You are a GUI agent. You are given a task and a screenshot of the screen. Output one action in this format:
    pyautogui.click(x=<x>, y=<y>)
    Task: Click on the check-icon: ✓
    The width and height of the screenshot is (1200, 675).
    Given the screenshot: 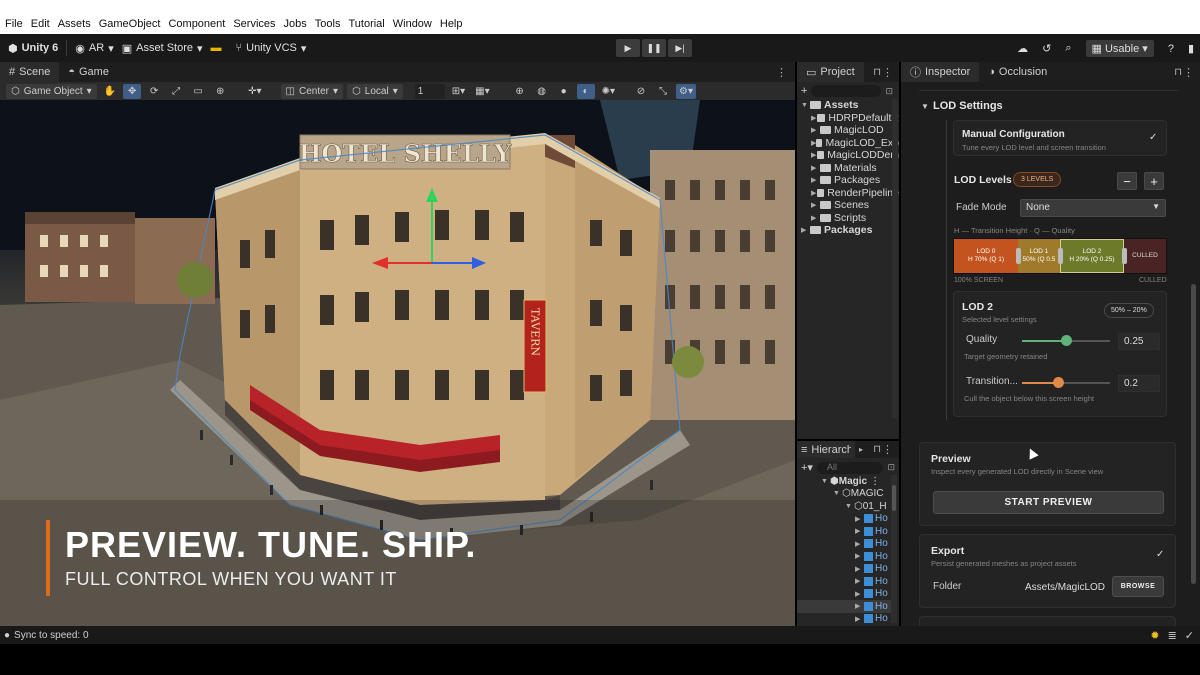 What is the action you would take?
    pyautogui.click(x=1160, y=554)
    